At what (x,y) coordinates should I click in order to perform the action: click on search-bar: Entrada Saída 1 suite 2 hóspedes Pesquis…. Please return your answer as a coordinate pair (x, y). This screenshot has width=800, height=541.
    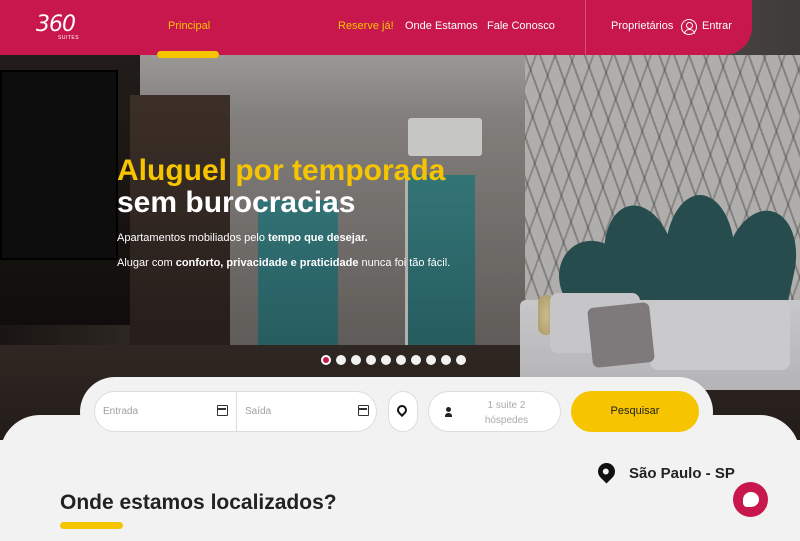
    Looking at the image, I should click on (396, 412).